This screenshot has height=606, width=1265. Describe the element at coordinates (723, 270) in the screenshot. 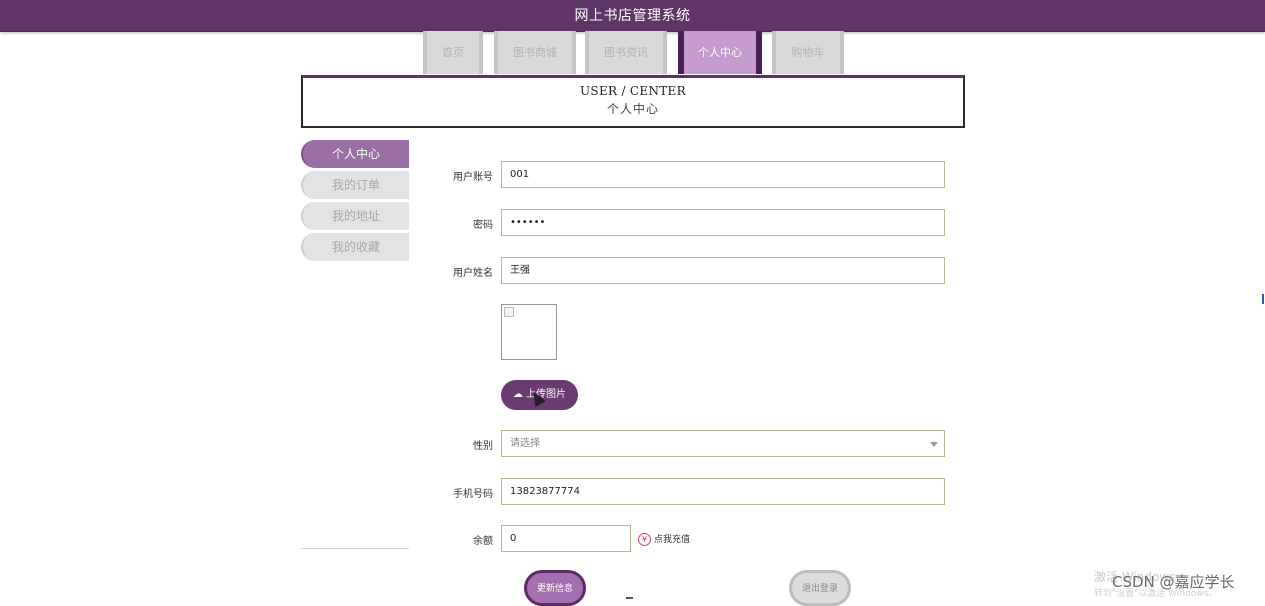

I see `name-input: 王强` at that location.